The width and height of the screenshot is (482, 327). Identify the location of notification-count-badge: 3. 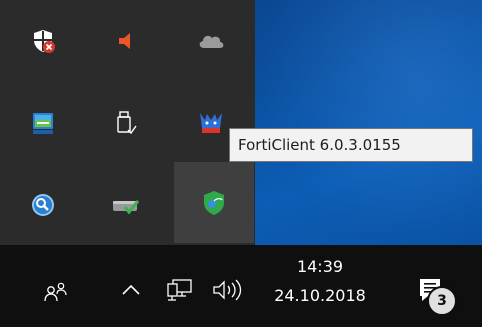
(442, 301).